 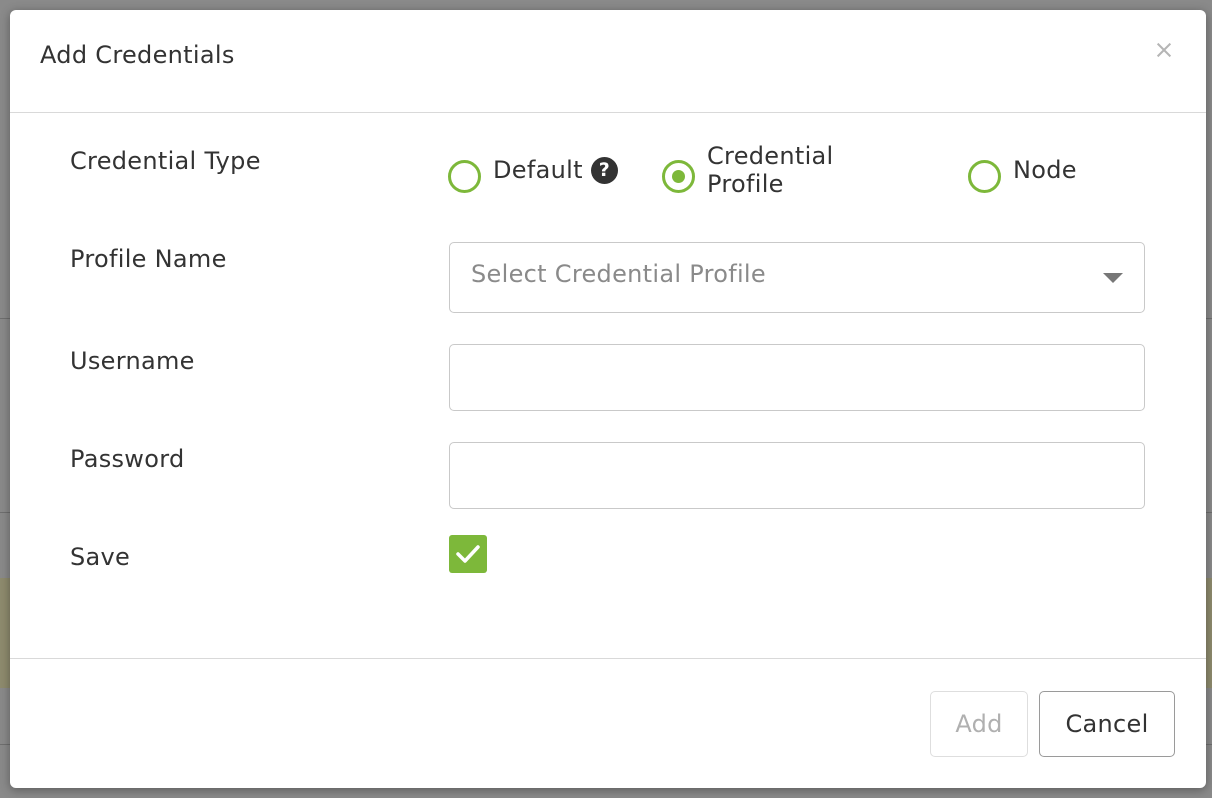 I want to click on dialog-title: Add Credentials, so click(x=137, y=55).